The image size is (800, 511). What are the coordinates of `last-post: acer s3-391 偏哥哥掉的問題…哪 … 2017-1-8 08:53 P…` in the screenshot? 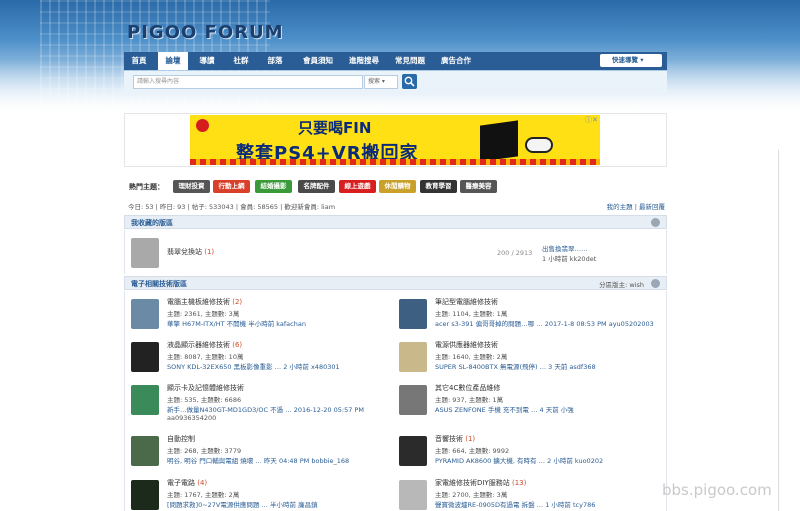 It's located at (544, 323).